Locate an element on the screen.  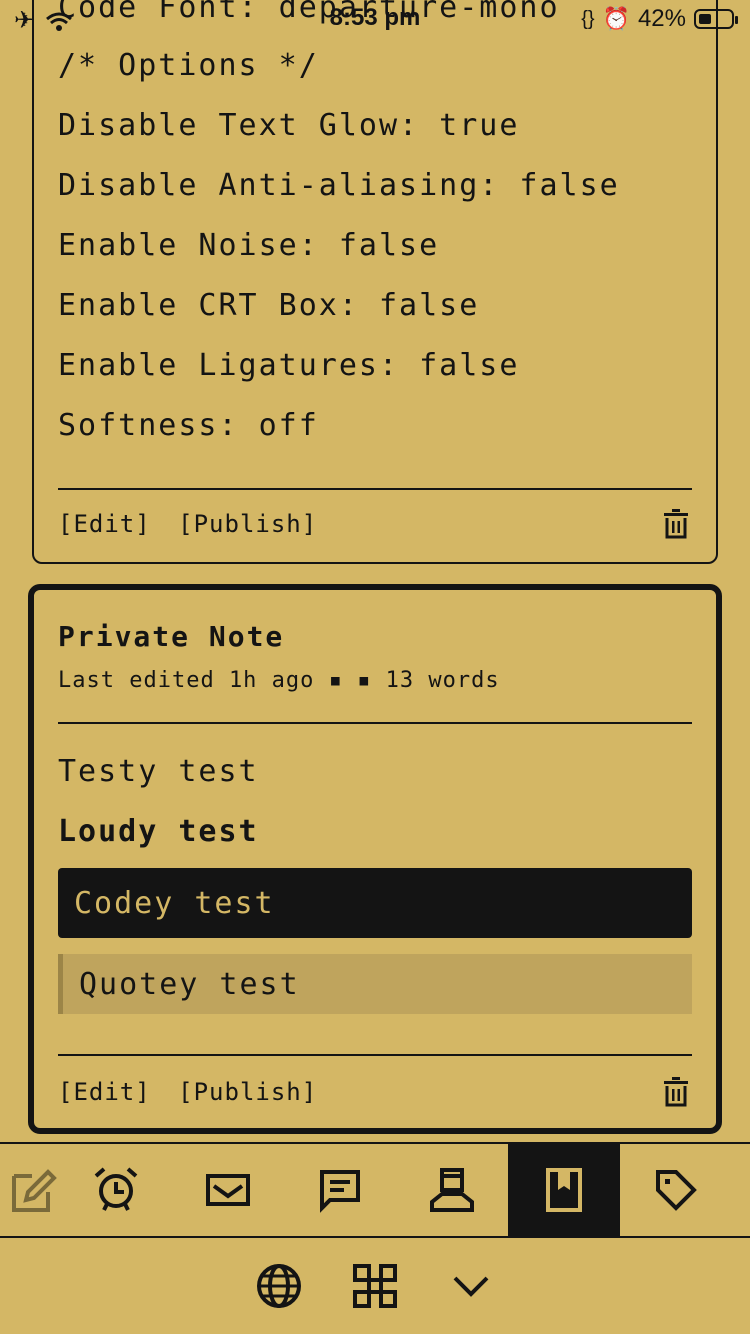
tab-reminders is located at coordinates (116, 1190).